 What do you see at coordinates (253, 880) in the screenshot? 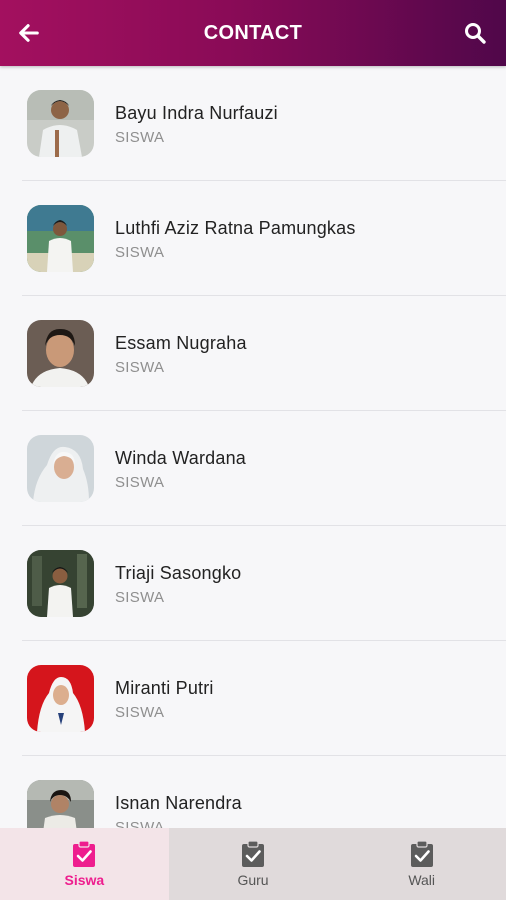
I see `tab-label: Guru` at bounding box center [253, 880].